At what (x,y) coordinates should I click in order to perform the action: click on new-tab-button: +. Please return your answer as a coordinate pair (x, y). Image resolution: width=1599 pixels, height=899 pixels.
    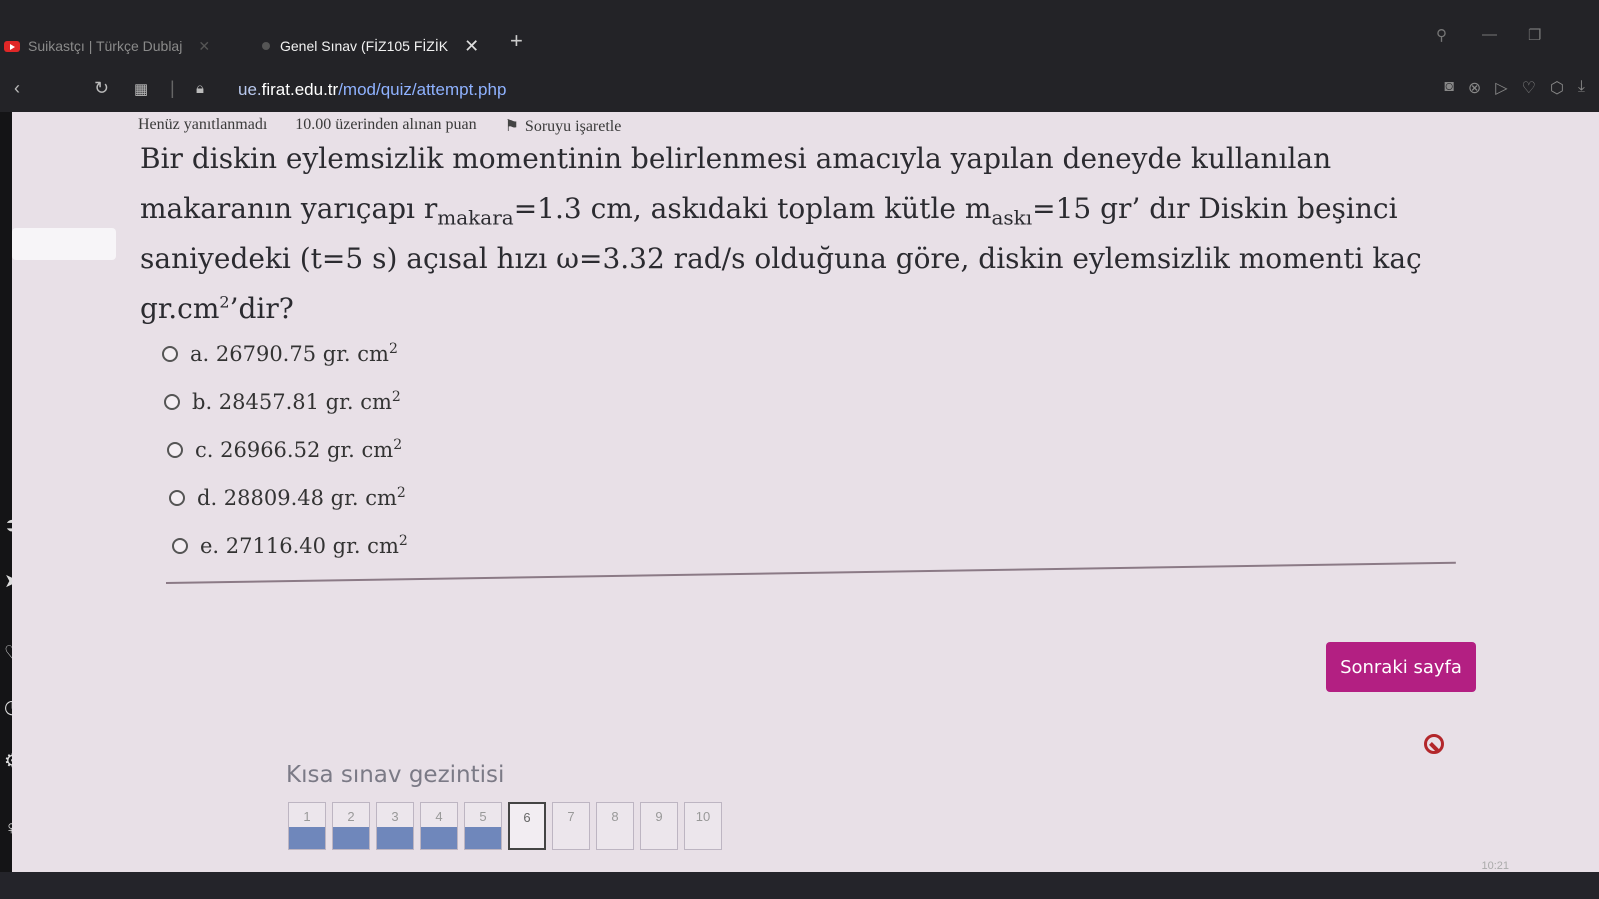
    Looking at the image, I should click on (516, 41).